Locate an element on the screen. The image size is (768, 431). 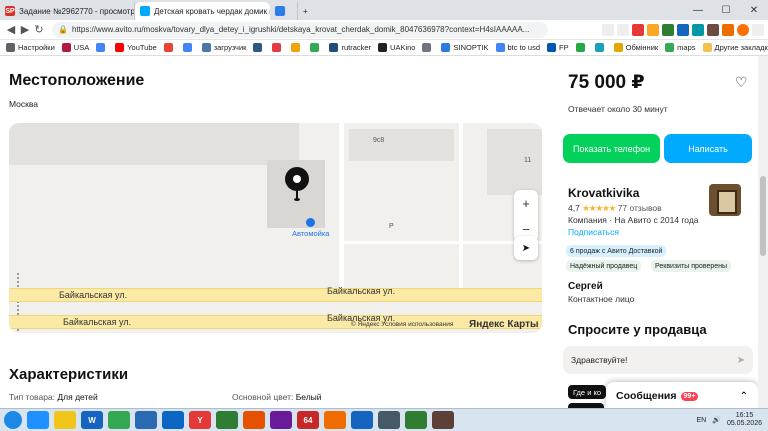
ask-seller-input: Здравствуйте! ➤ is located at coordinates (658, 360).